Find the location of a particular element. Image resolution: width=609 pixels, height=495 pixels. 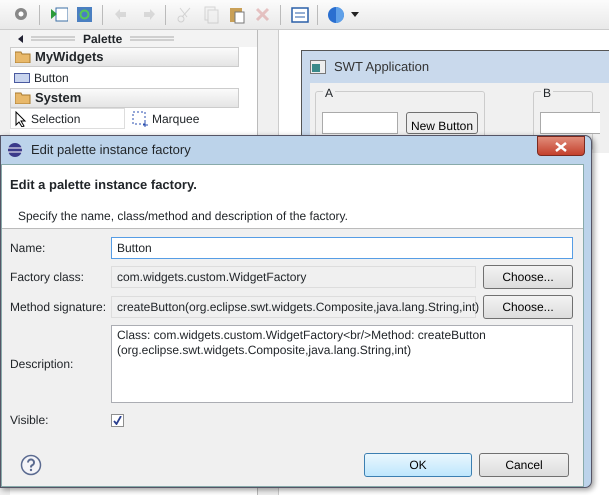

sphere-icon is located at coordinates (15, 150).